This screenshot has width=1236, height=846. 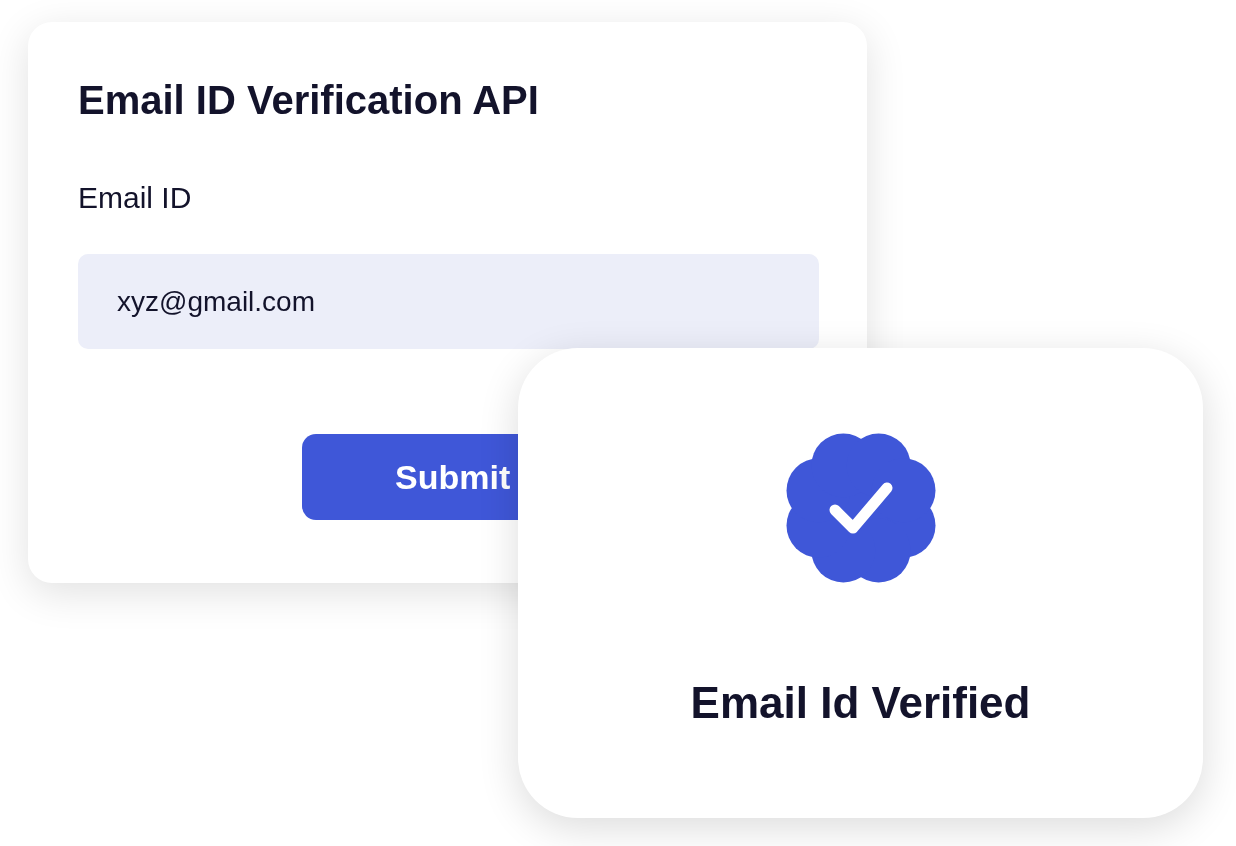 What do you see at coordinates (860, 703) in the screenshot?
I see `result-message: Email Id Verified` at bounding box center [860, 703].